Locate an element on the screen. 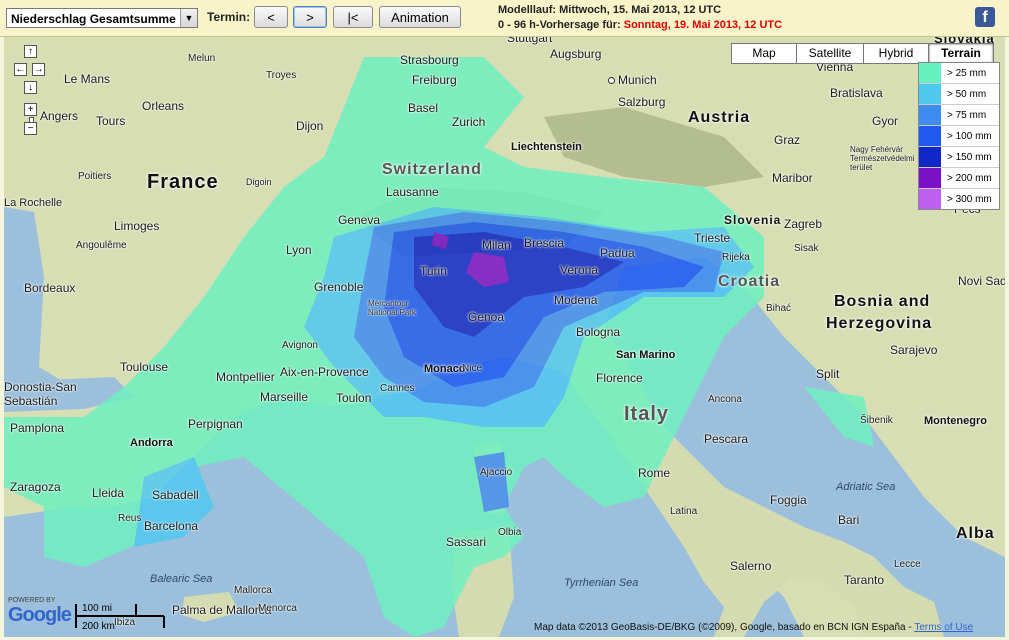  legend-row: > 50 mm is located at coordinates (959, 93).